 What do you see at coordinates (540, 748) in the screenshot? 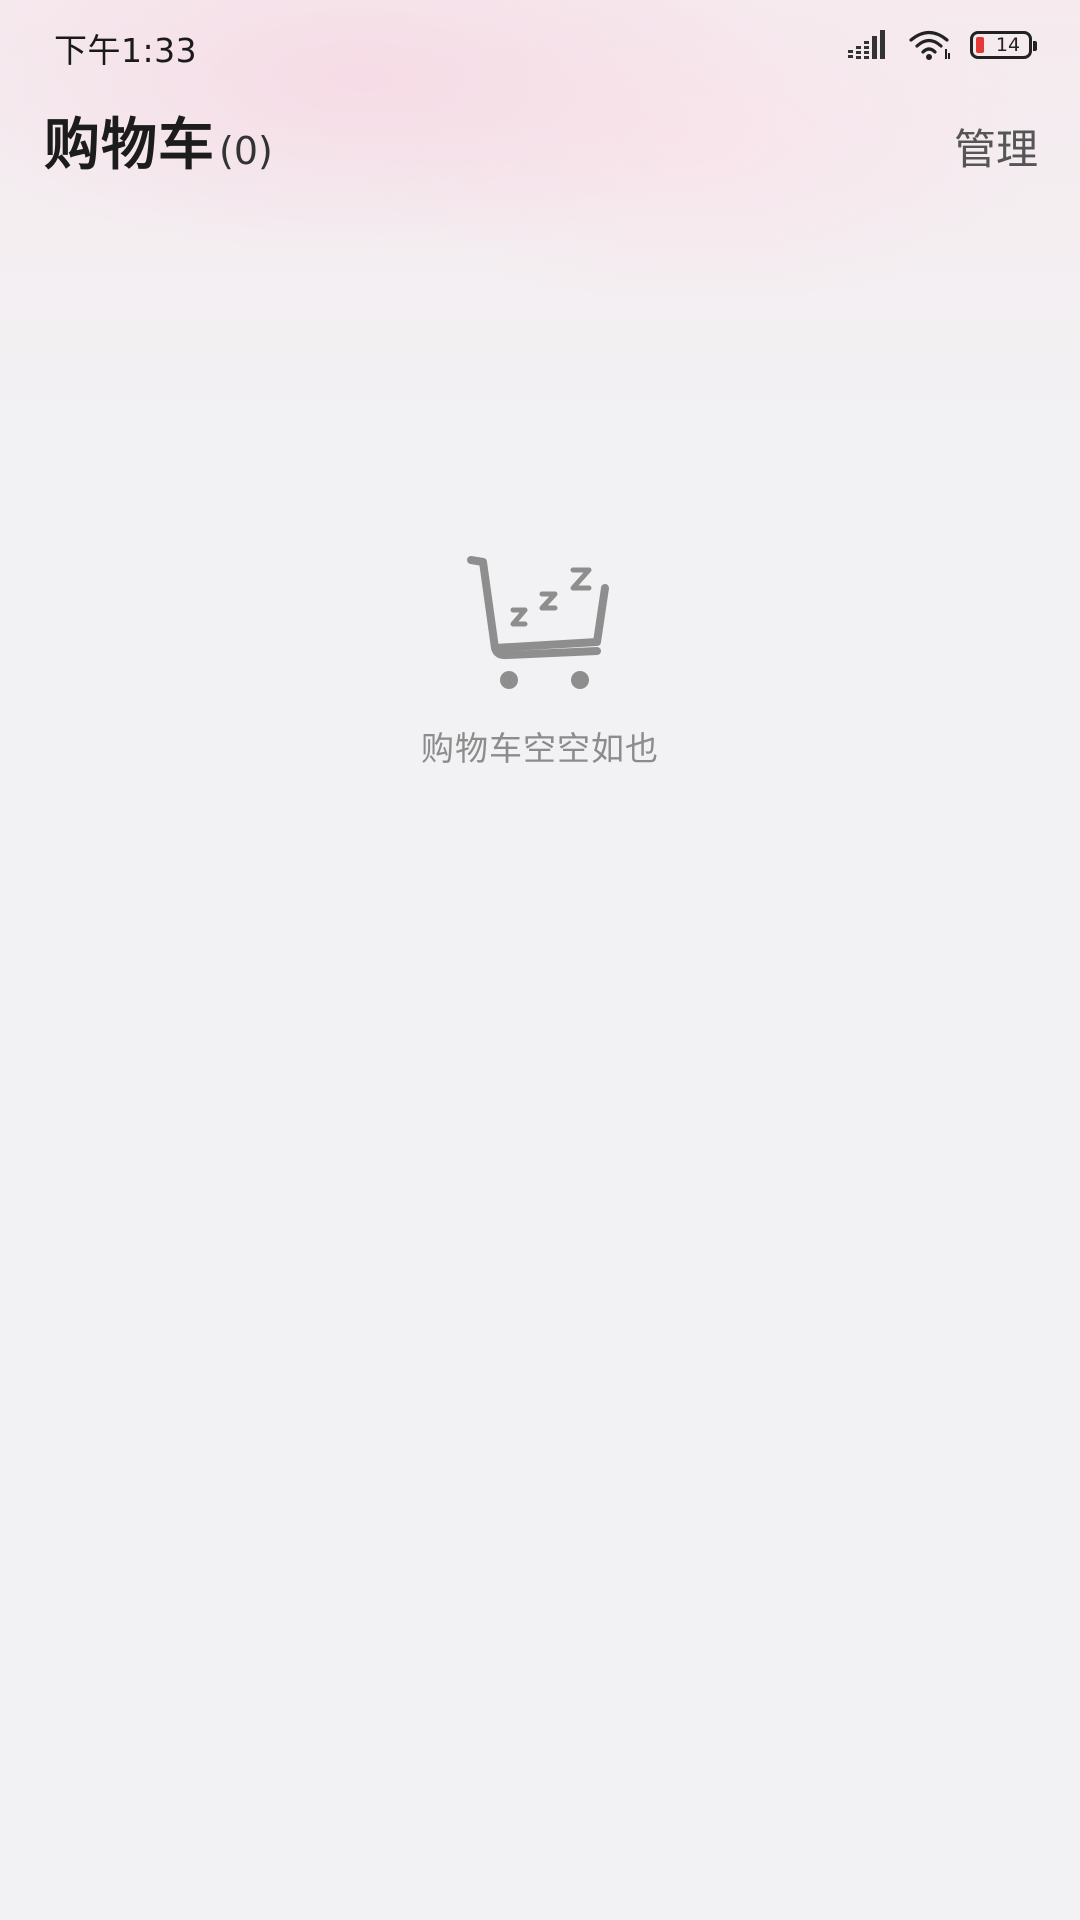
I see `empty-cart-message: 购物车空空如也` at bounding box center [540, 748].